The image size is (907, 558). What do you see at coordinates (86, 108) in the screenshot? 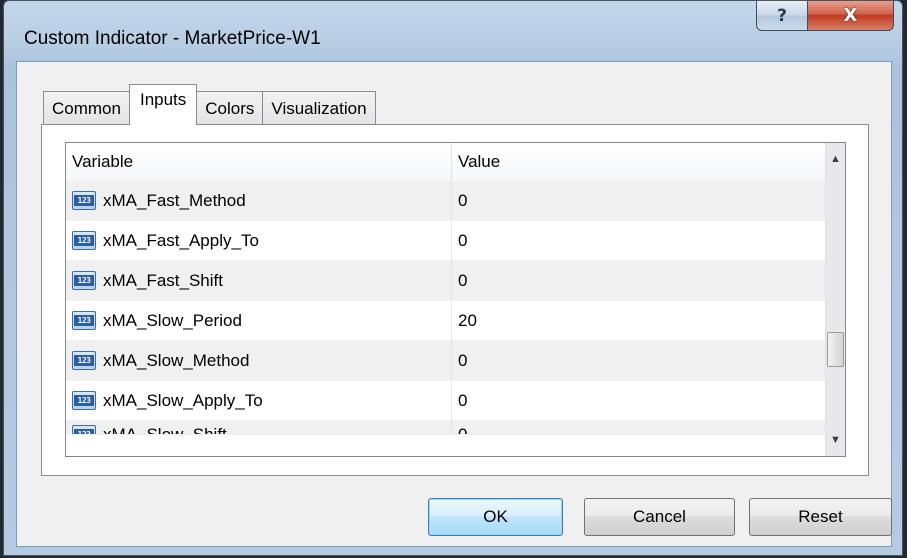
I see `tab-common: Common` at bounding box center [86, 108].